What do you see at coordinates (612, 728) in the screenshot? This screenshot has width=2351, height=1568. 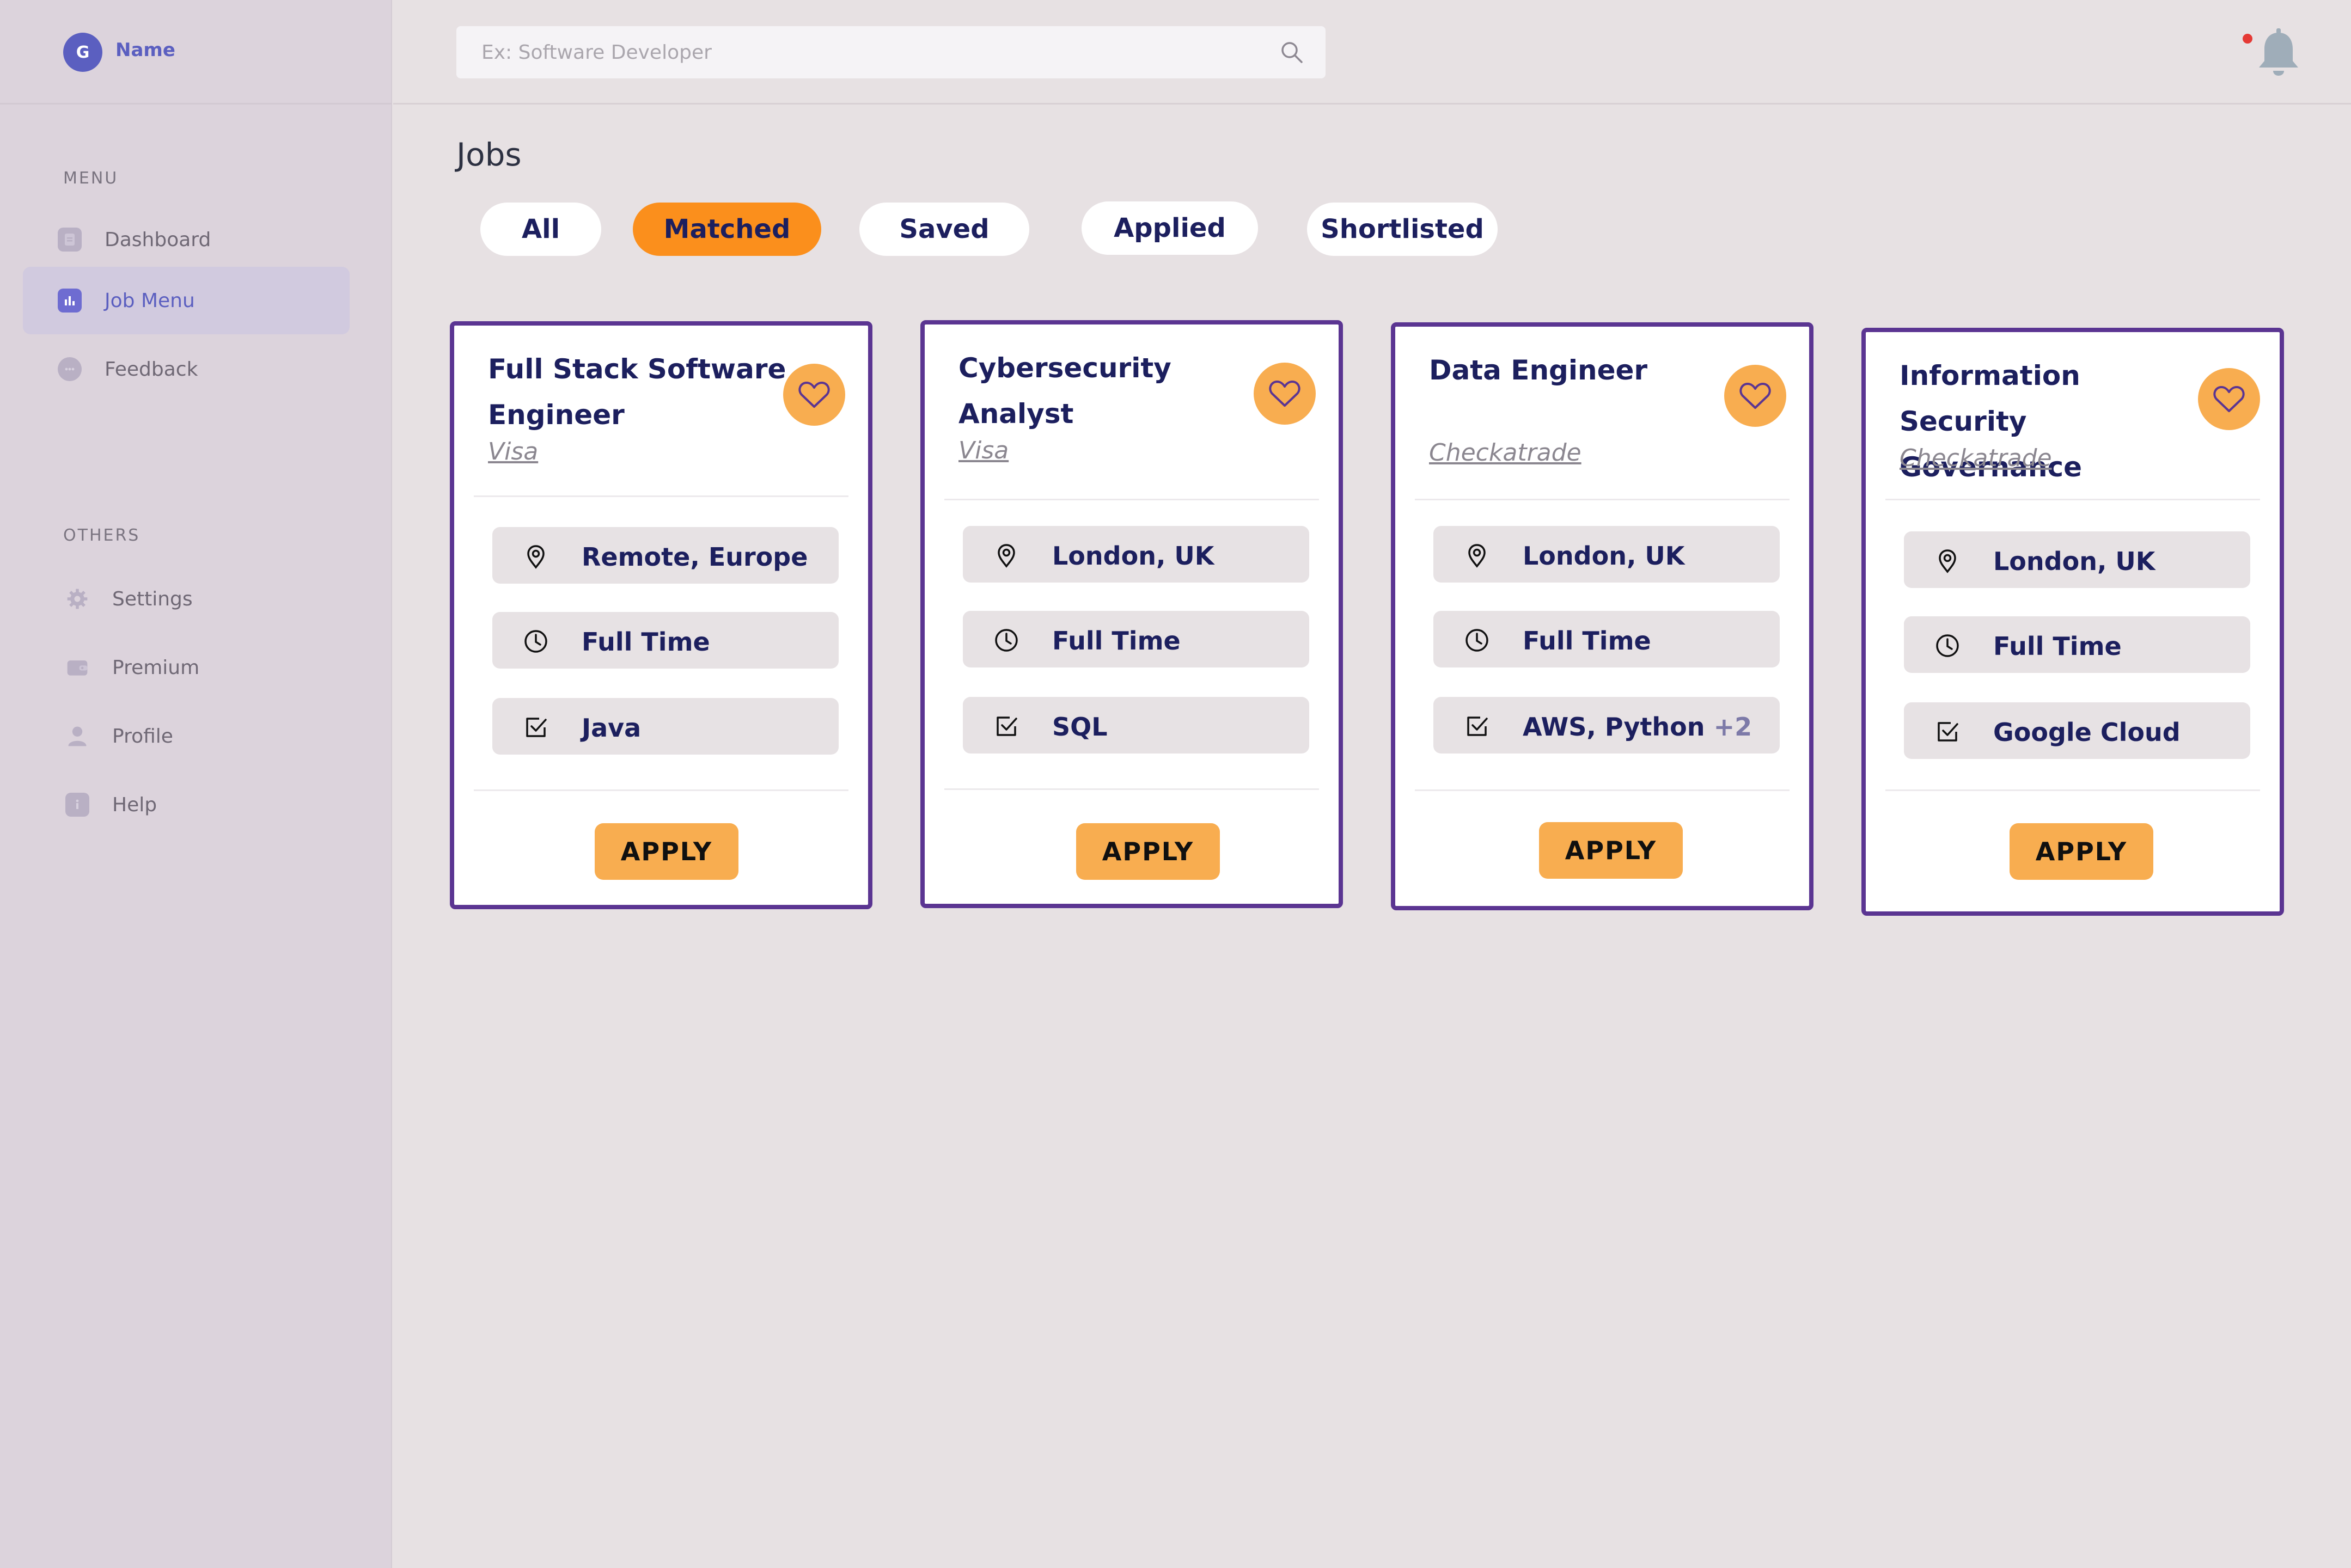 I see `skills-text: Java` at bounding box center [612, 728].